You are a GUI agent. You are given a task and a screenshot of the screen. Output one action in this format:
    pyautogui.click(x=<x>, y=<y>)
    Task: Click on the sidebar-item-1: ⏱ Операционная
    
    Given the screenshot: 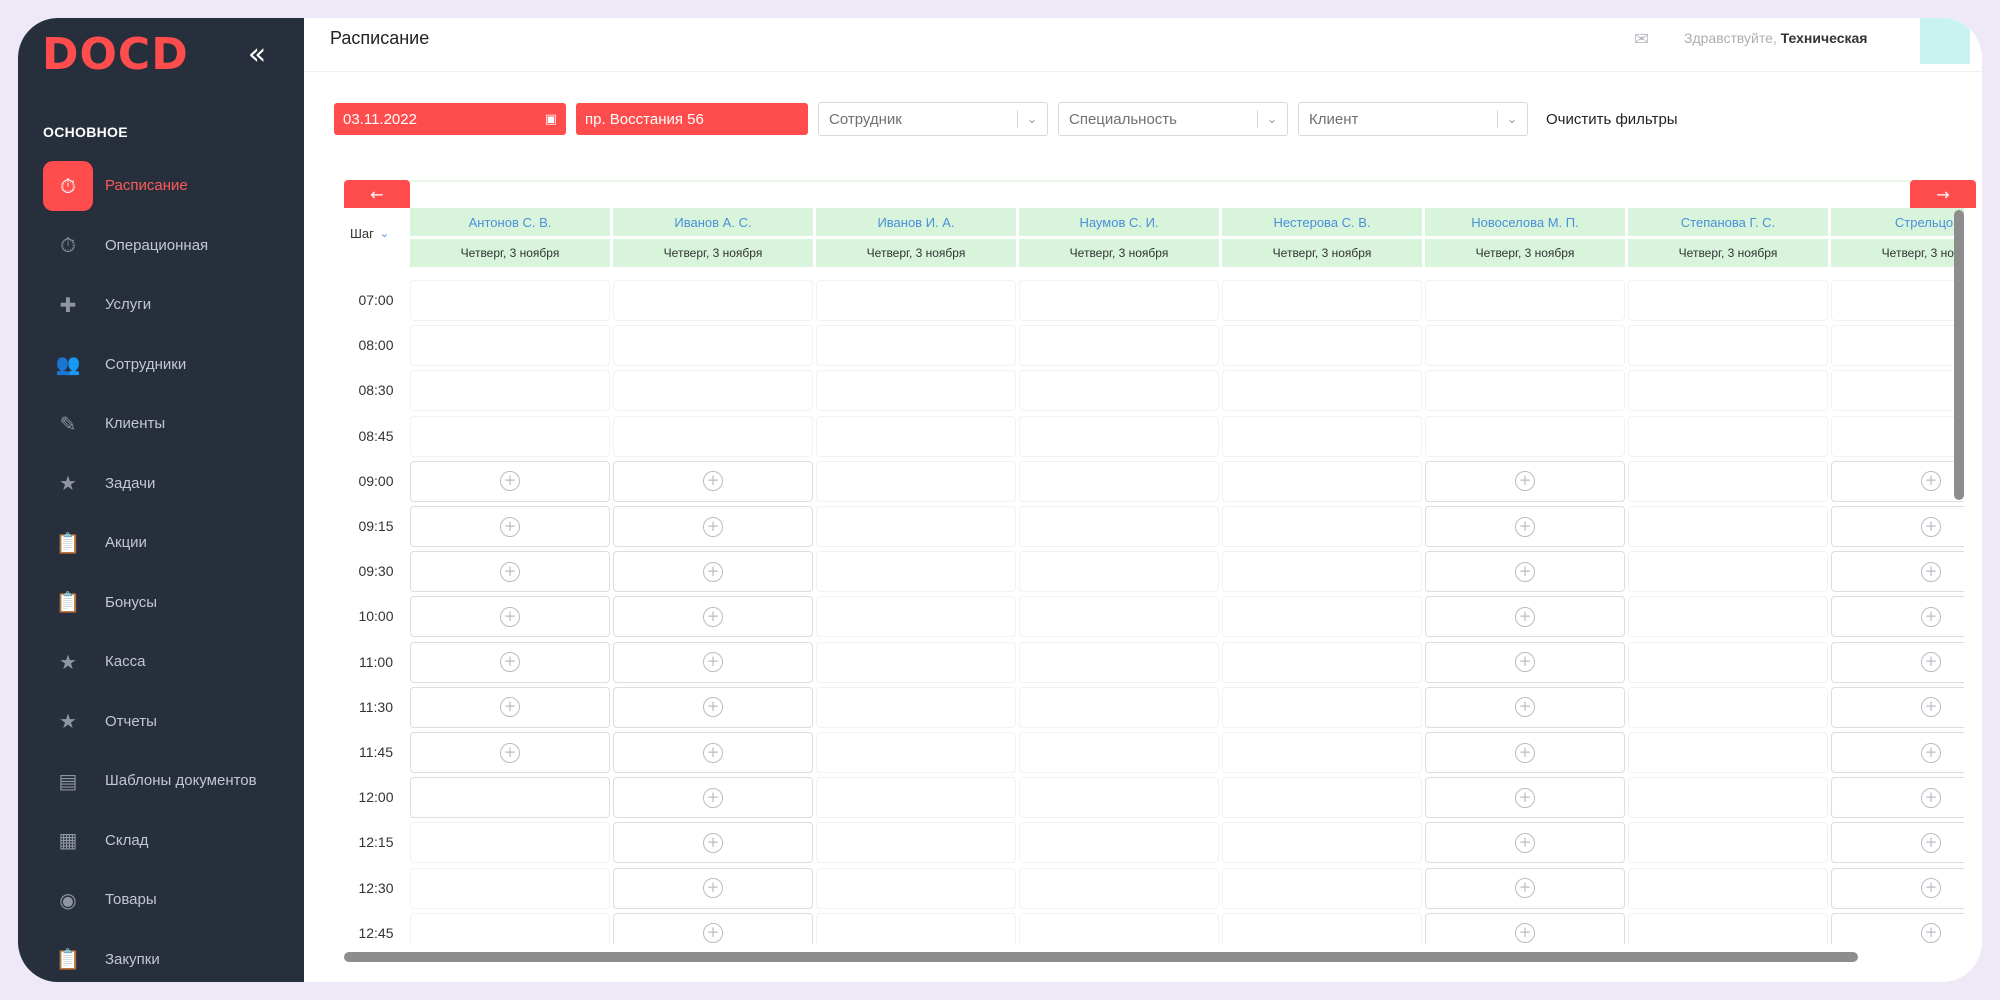 What is the action you would take?
    pyautogui.click(x=161, y=246)
    